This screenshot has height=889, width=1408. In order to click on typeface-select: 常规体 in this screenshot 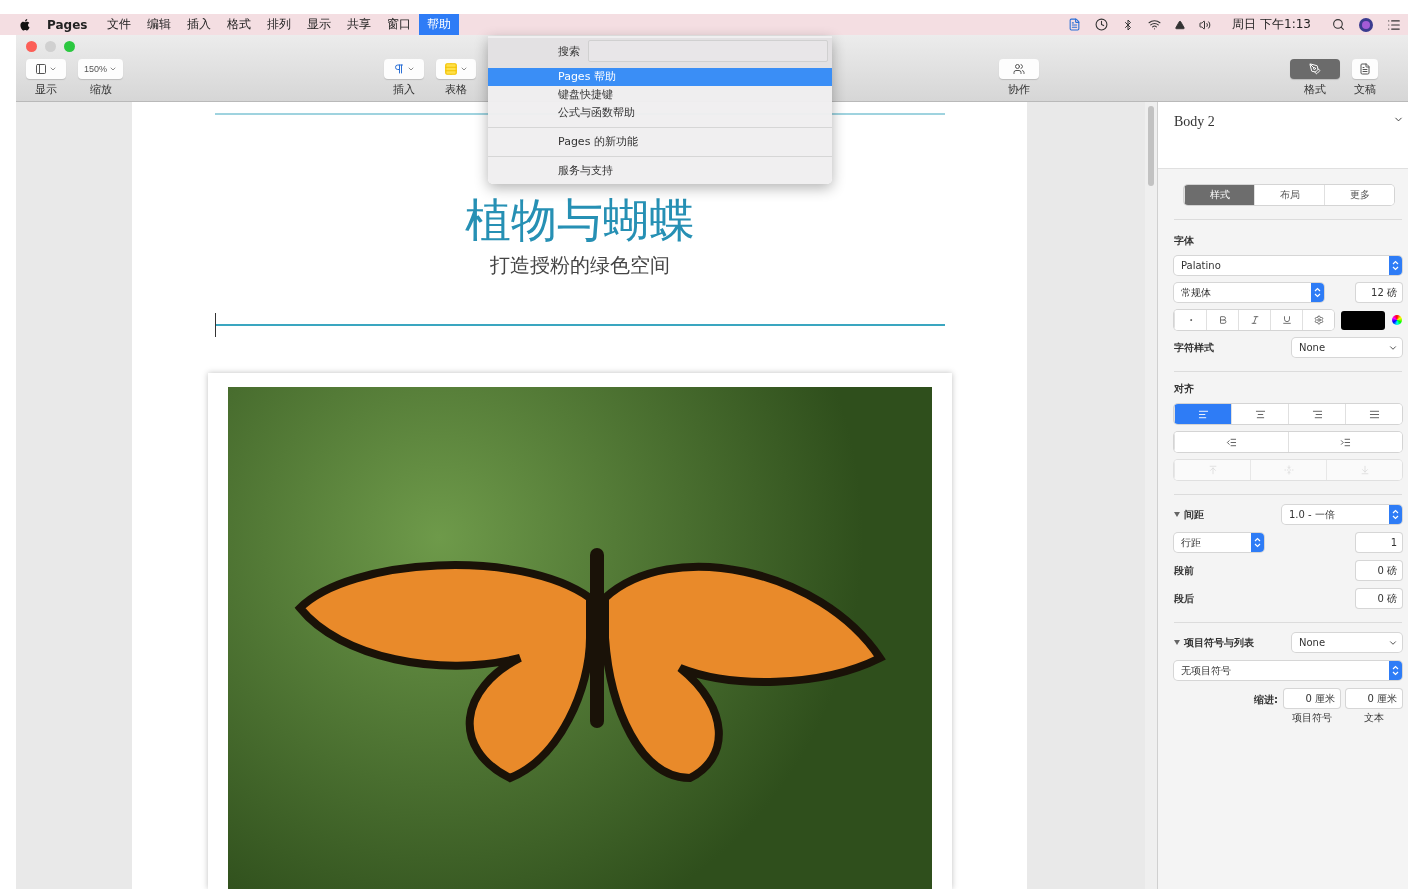, I will do `click(1249, 292)`.